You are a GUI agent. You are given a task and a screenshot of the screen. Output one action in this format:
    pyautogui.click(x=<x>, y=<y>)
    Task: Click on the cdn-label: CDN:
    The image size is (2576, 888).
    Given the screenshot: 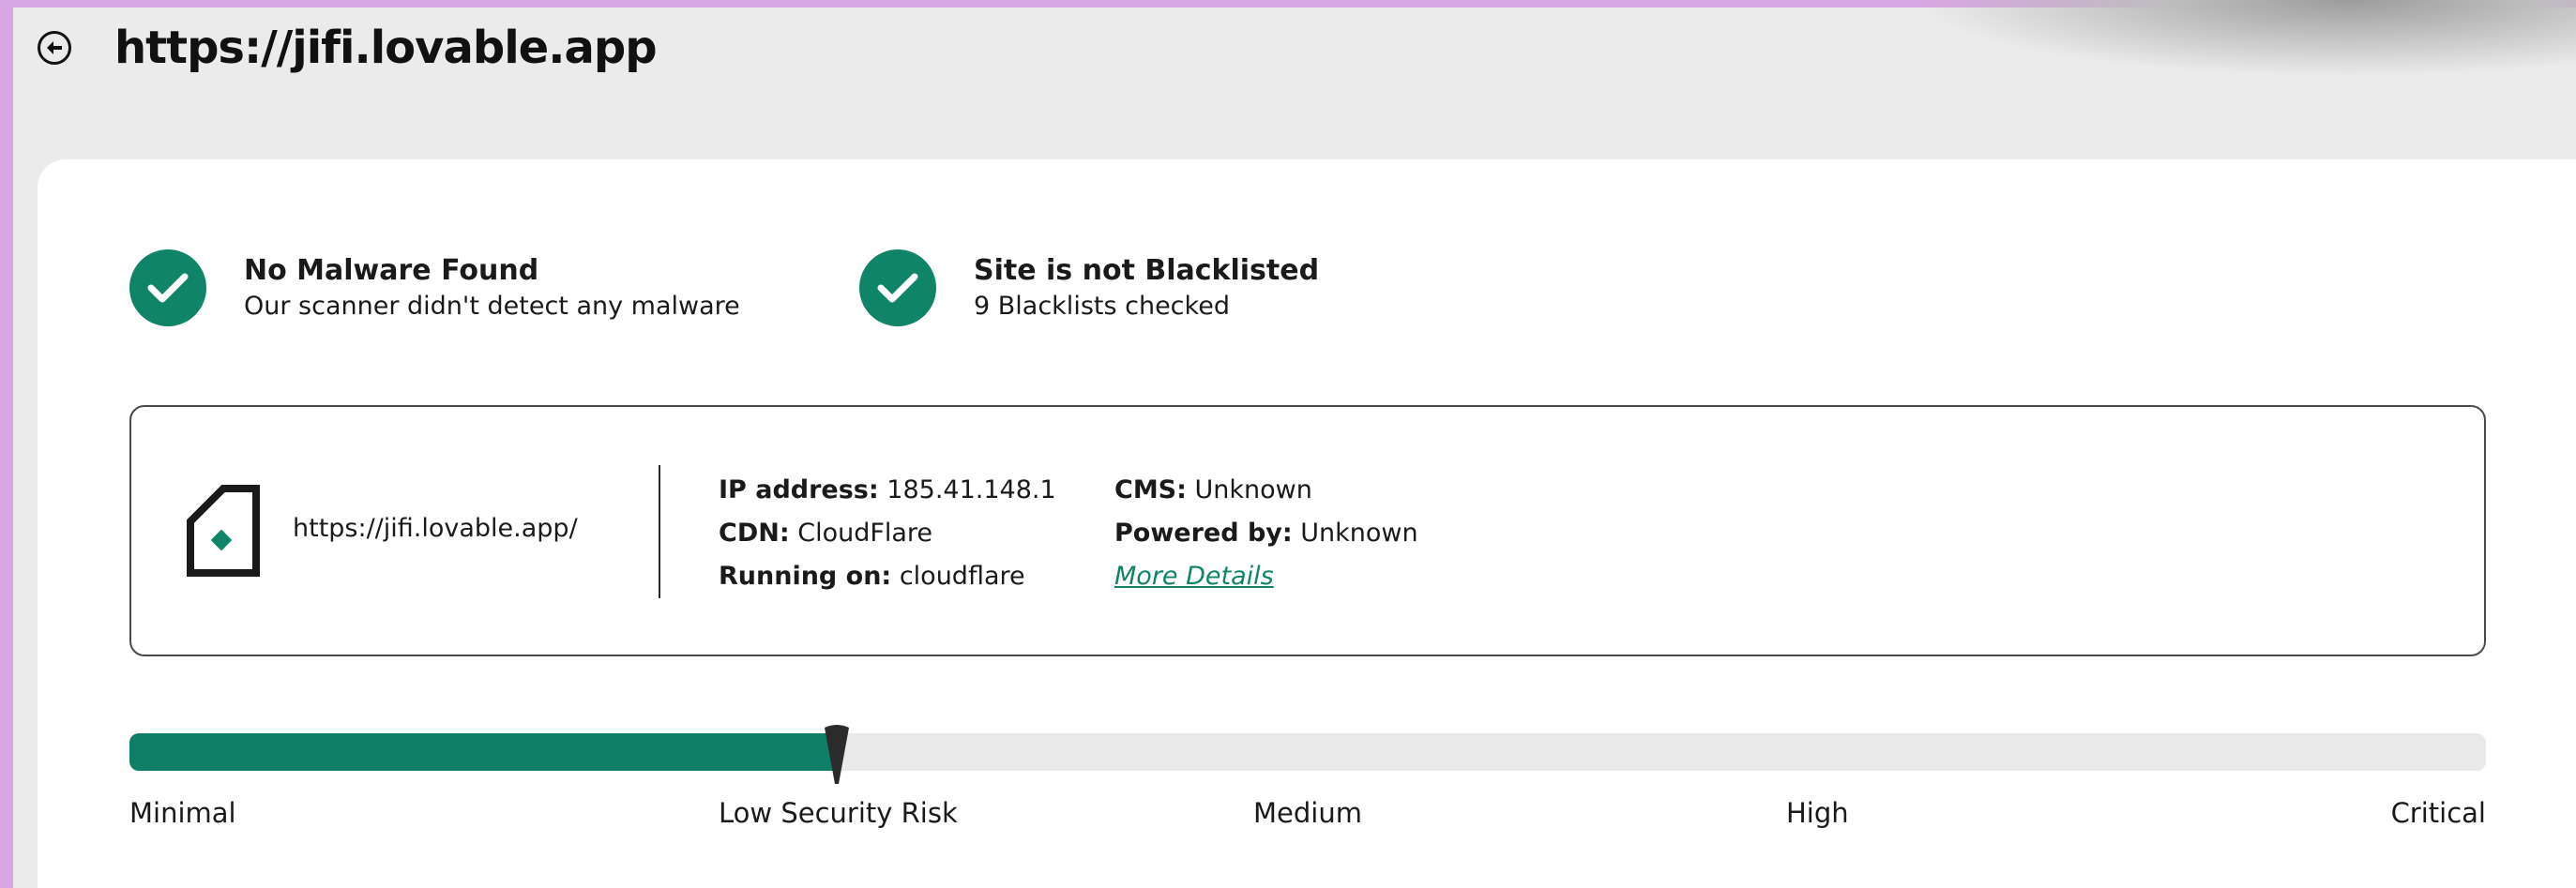 What is the action you would take?
    pyautogui.click(x=754, y=533)
    